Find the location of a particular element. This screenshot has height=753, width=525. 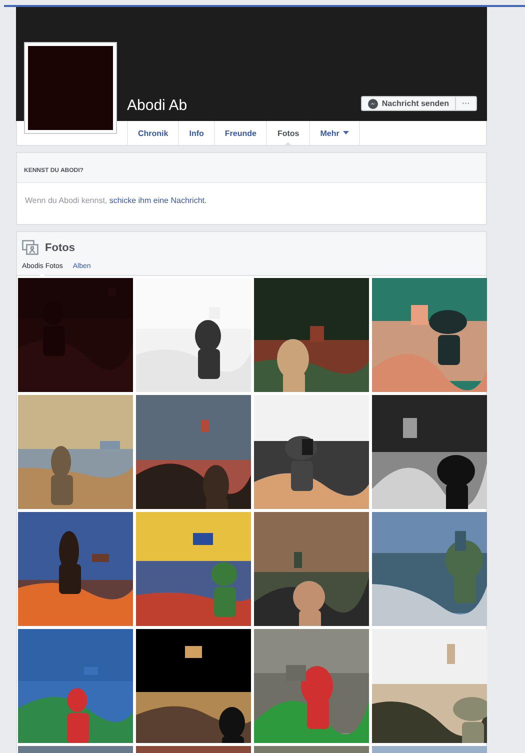

send-message-button: Nachricht senden is located at coordinates (408, 103).